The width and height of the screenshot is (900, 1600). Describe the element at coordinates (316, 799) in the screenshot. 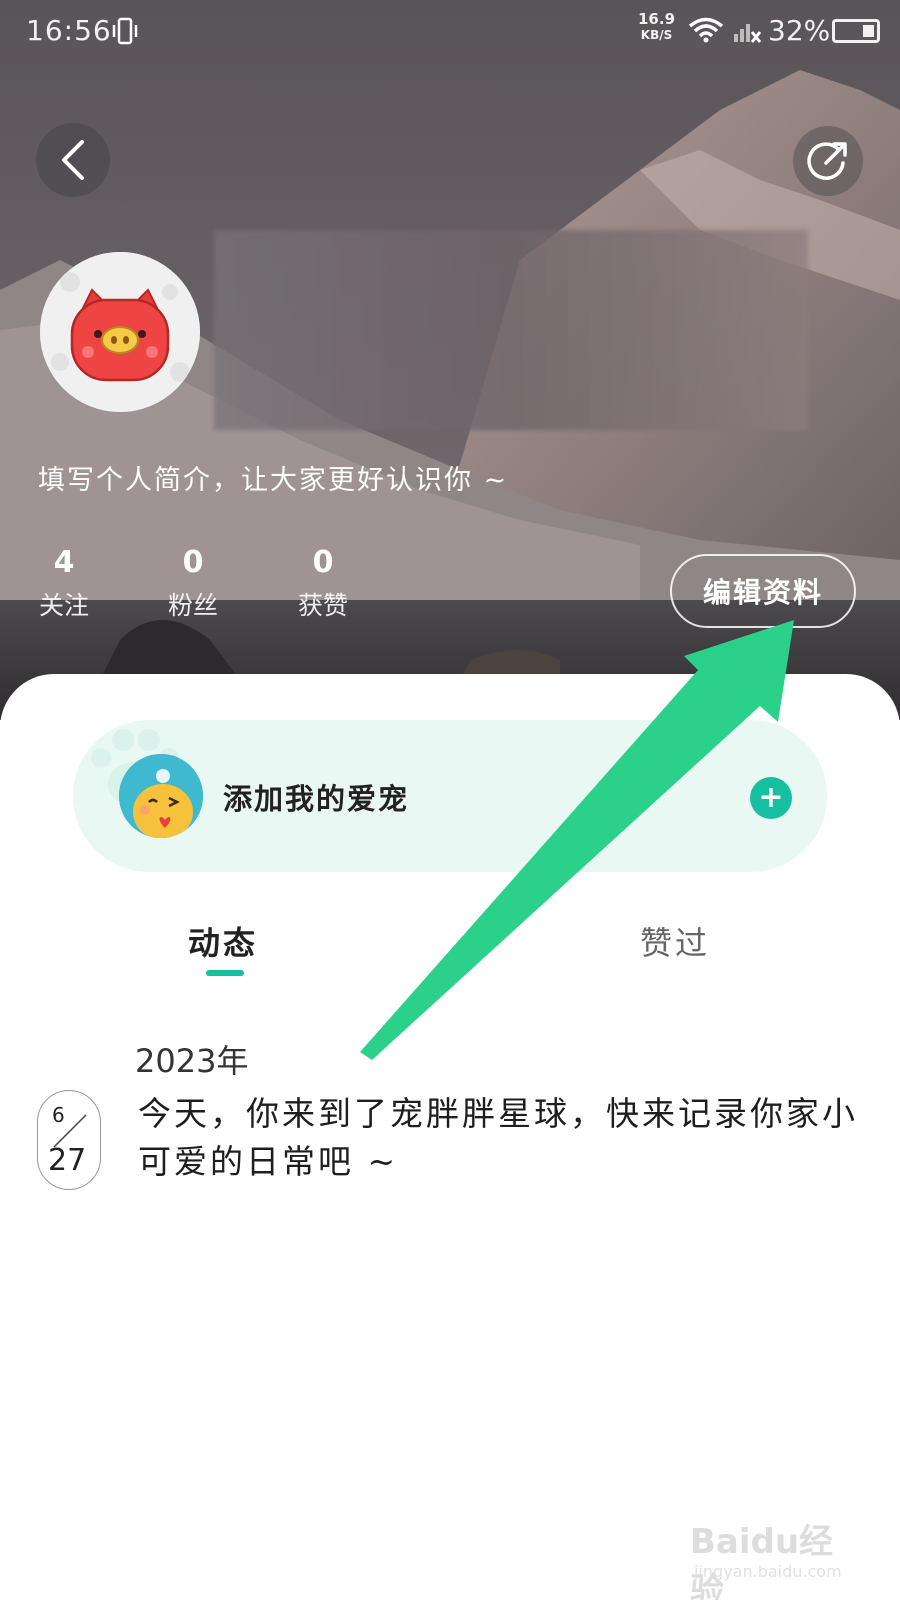

I see `add-pet-label: 添加我的爱宠` at that location.